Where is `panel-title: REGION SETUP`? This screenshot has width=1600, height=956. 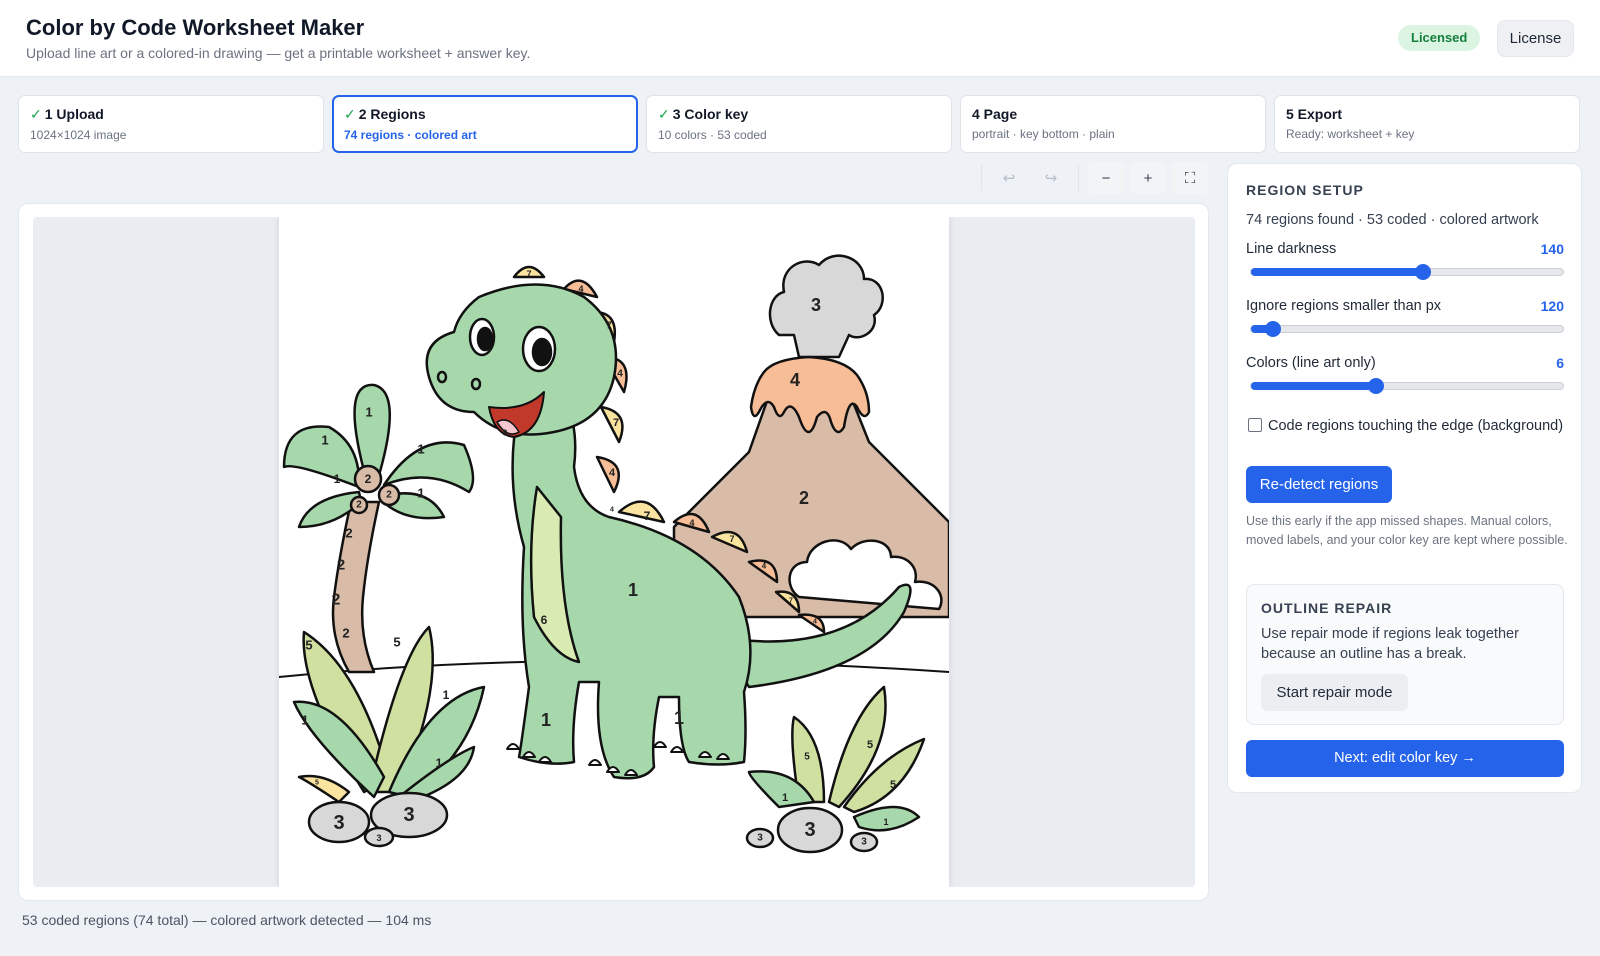 panel-title: REGION SETUP is located at coordinates (1305, 190).